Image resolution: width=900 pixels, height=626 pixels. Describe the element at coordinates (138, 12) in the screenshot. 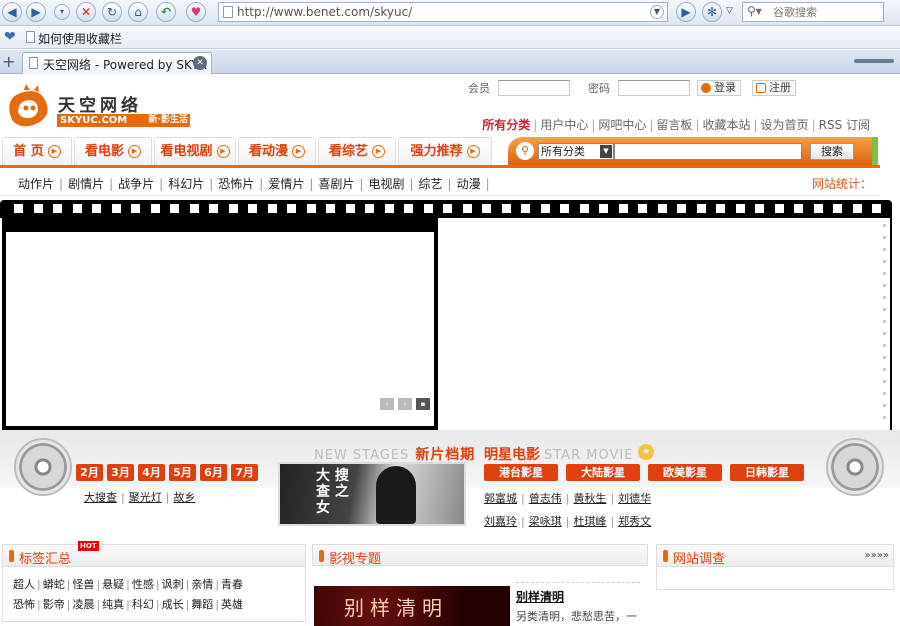

I see `home-icon: ⌂` at that location.